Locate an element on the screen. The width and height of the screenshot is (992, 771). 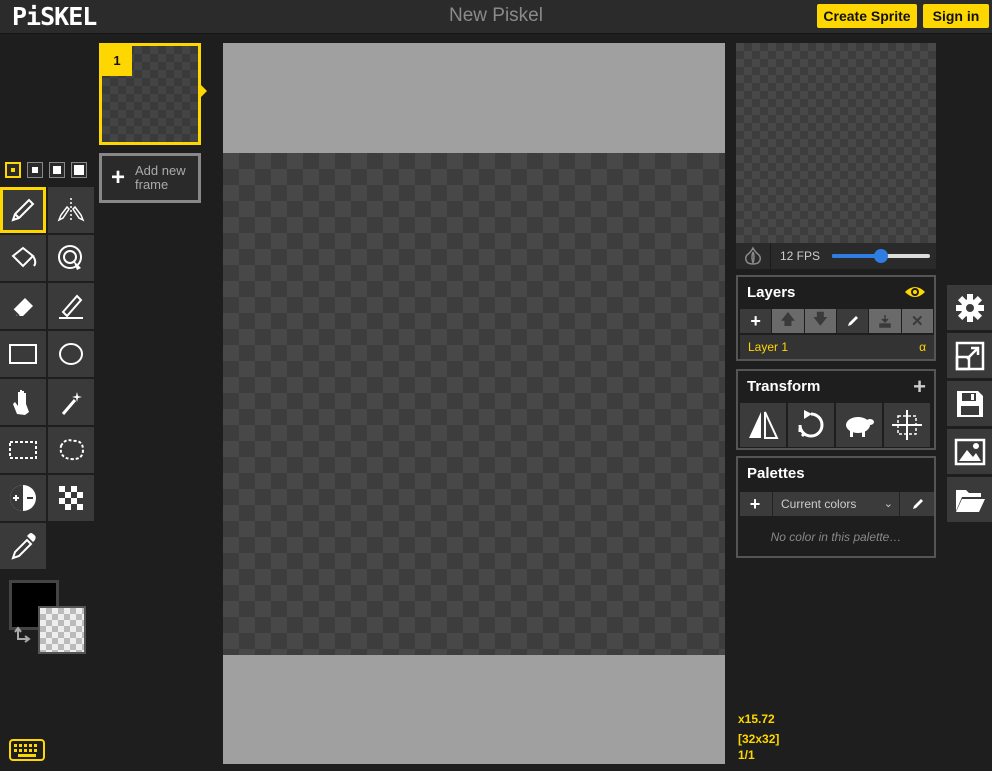
sign-in-button: Sign in is located at coordinates (956, 16).